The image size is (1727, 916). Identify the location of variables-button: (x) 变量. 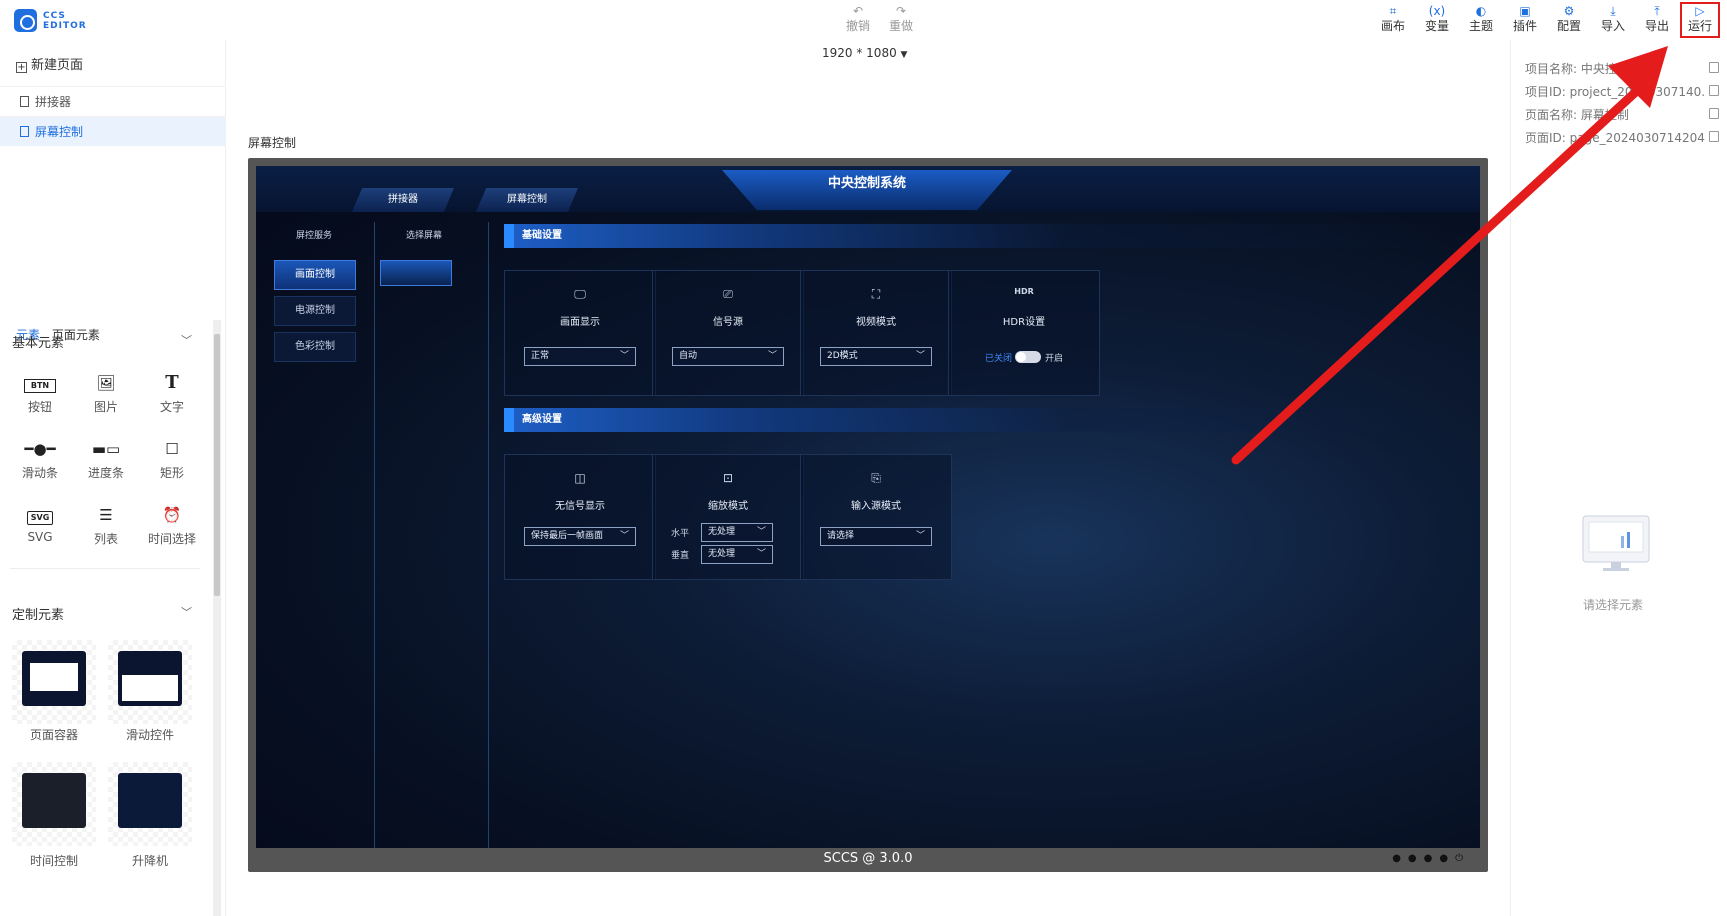
(1437, 20).